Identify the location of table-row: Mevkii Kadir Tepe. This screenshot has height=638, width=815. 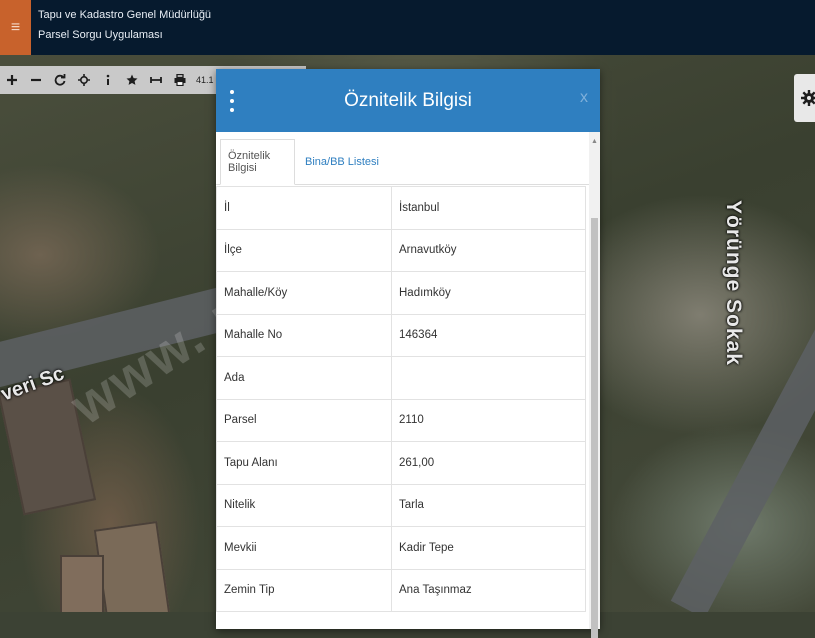
(401, 548).